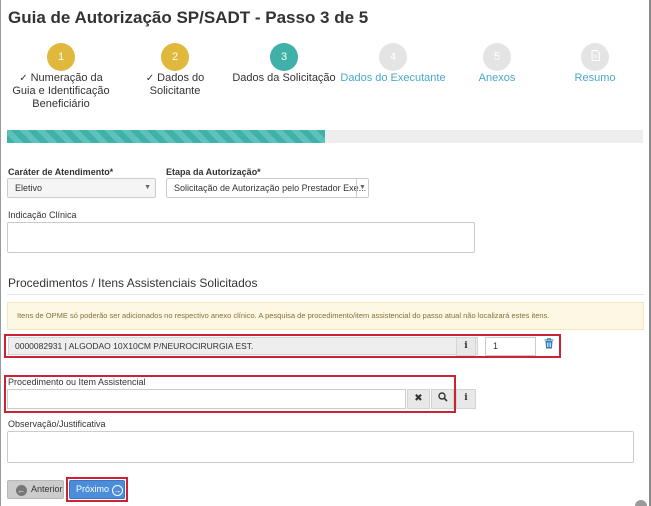 The image size is (651, 506). Describe the element at coordinates (175, 57) in the screenshot. I see `step-number-badge: 2` at that location.